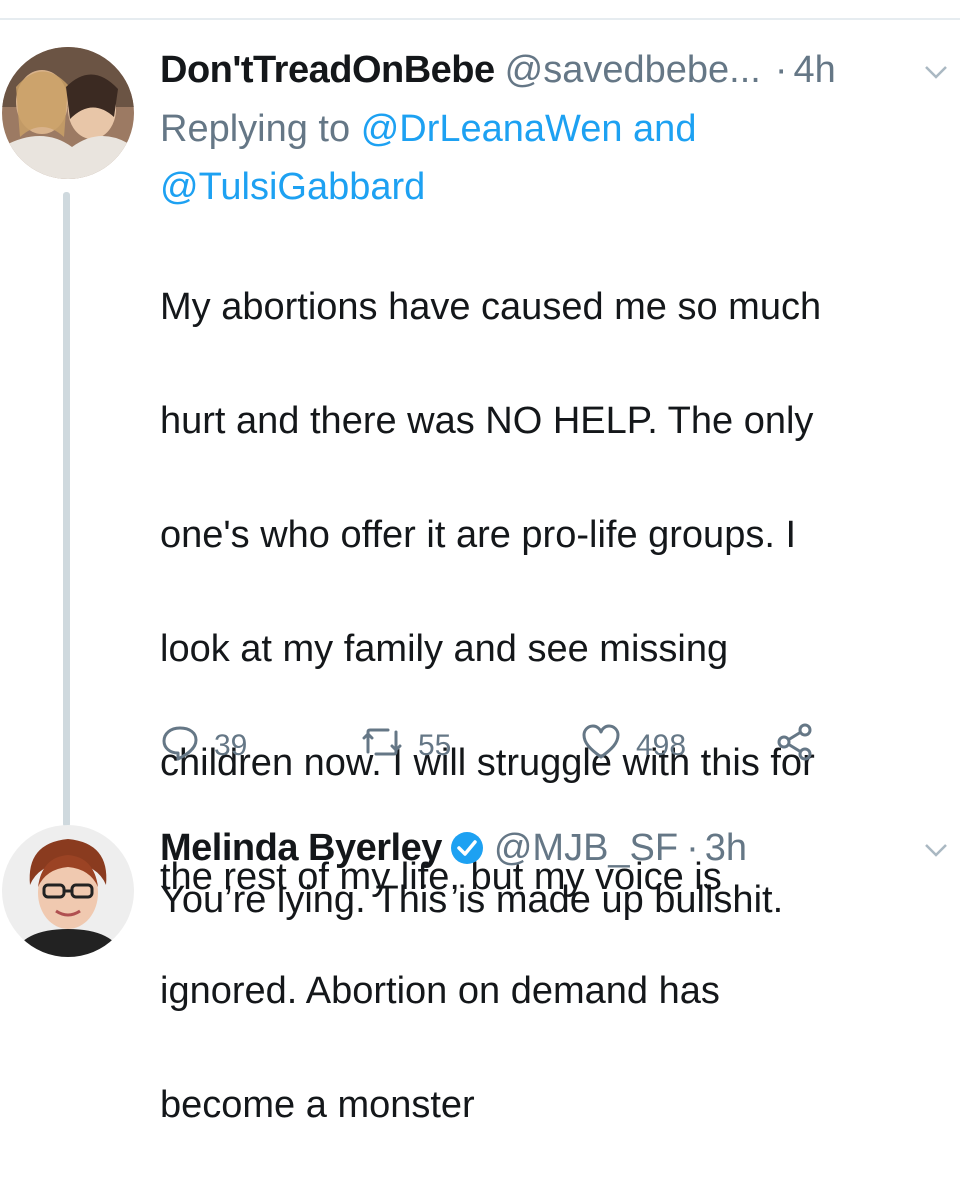 The height and width of the screenshot is (1191, 960). I want to click on tweet-text-line: look at my family and see missing, so click(444, 649).